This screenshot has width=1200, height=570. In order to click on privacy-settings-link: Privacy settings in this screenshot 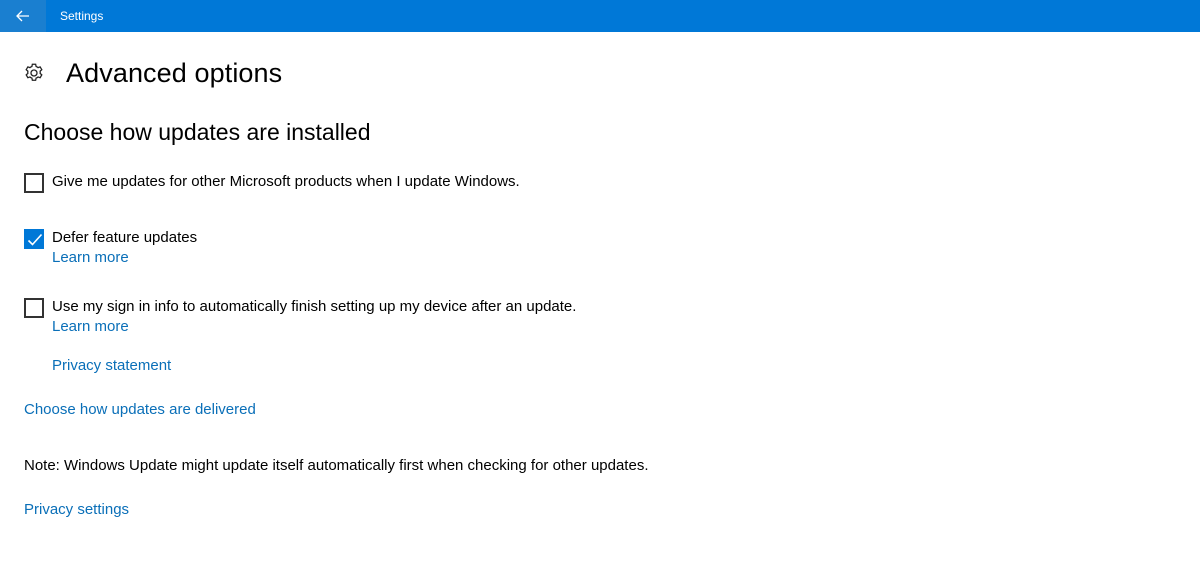, I will do `click(76, 509)`.